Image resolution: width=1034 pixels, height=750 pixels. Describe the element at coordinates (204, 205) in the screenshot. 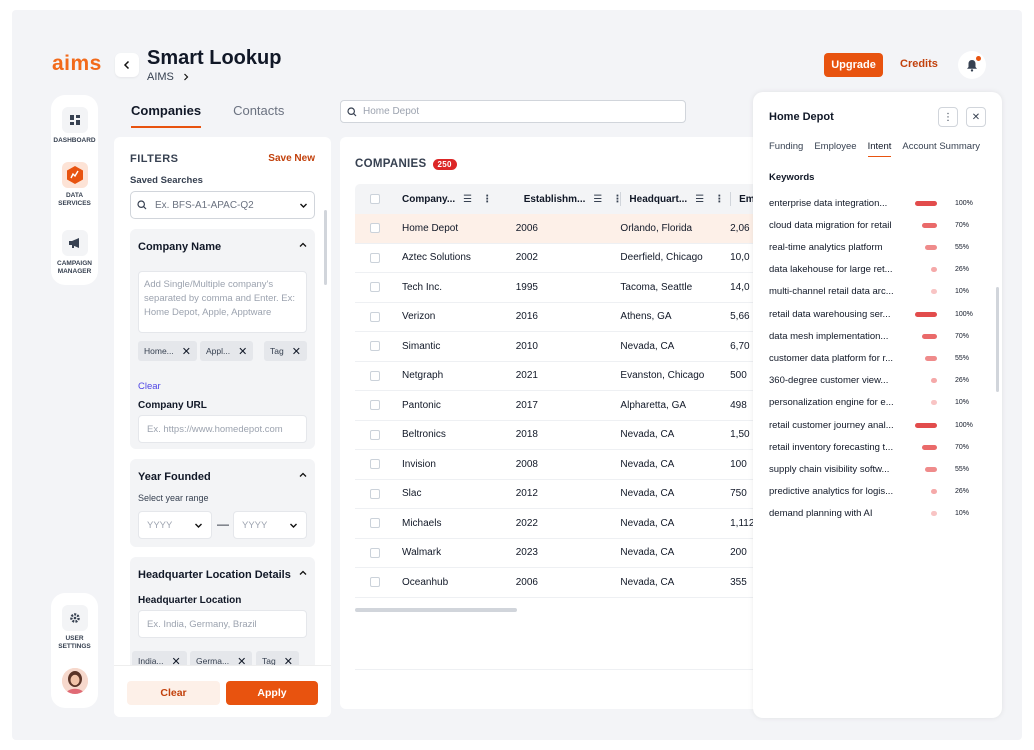

I see `saved-searches-placeholder: Ex. BFS-A1-APAC-Q2` at that location.